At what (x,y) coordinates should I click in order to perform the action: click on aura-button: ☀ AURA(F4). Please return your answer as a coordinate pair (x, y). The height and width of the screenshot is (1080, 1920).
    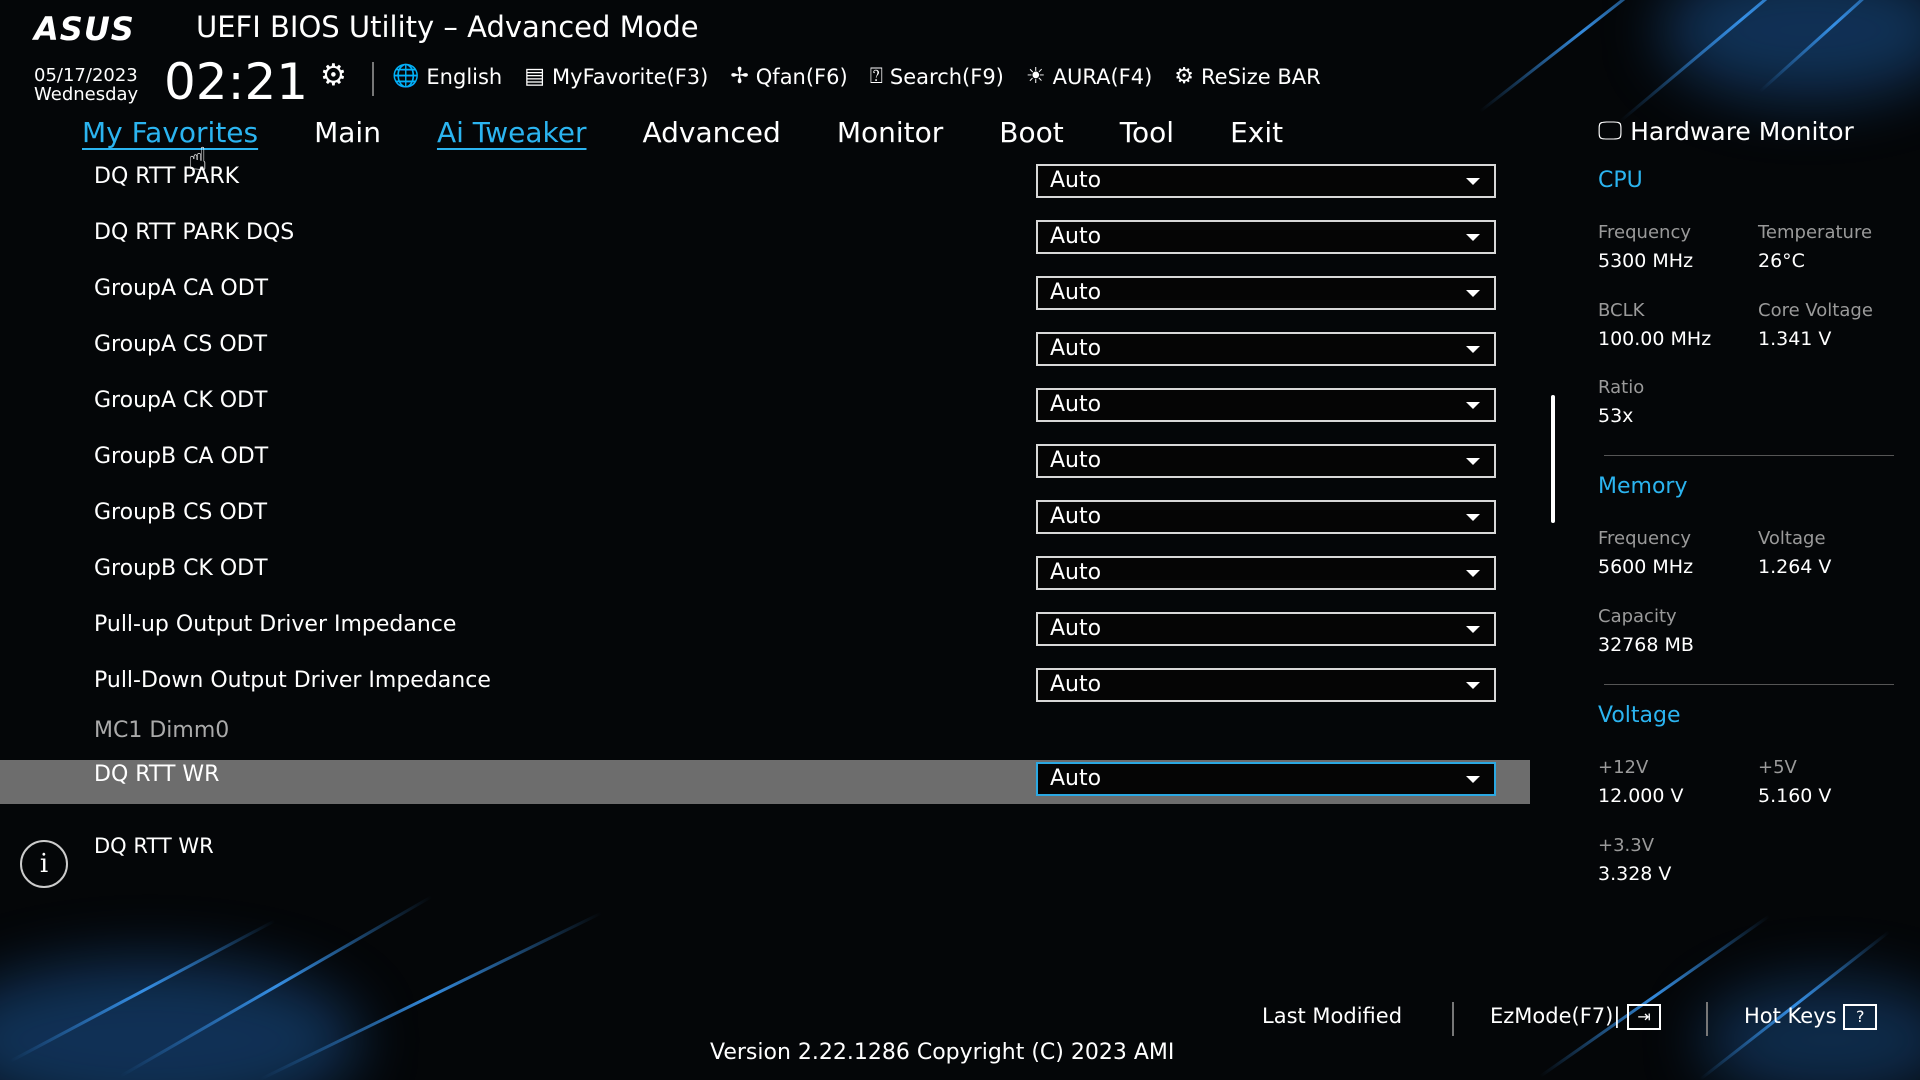
    Looking at the image, I should click on (1089, 76).